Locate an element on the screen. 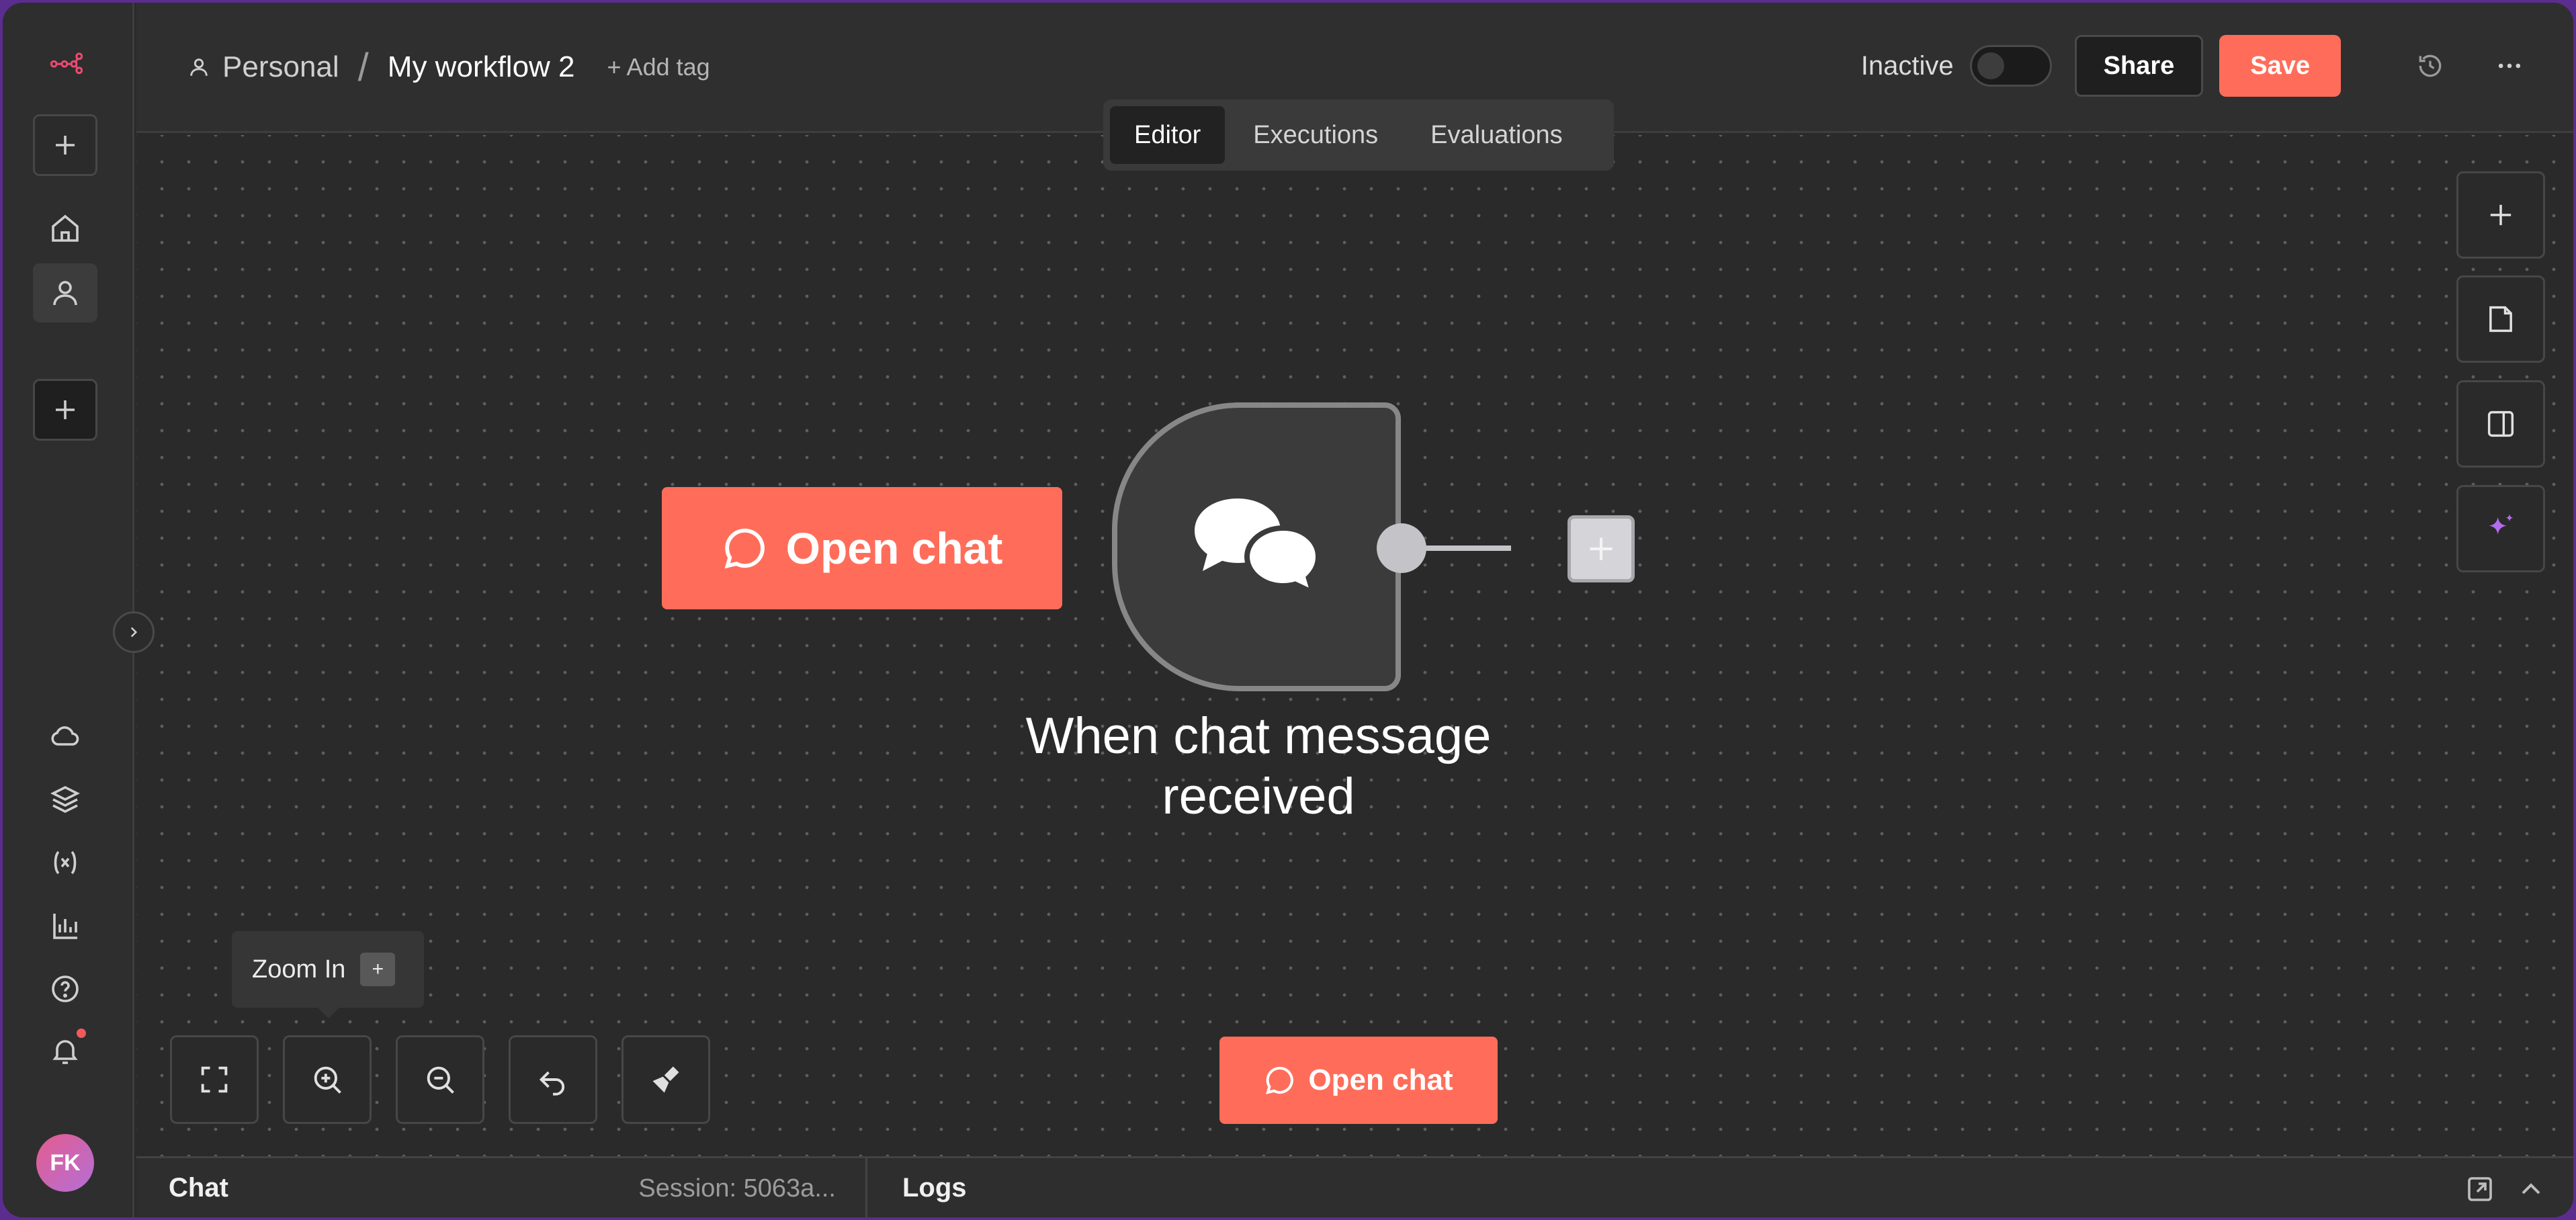  fit-view-icon is located at coordinates (214, 1079).